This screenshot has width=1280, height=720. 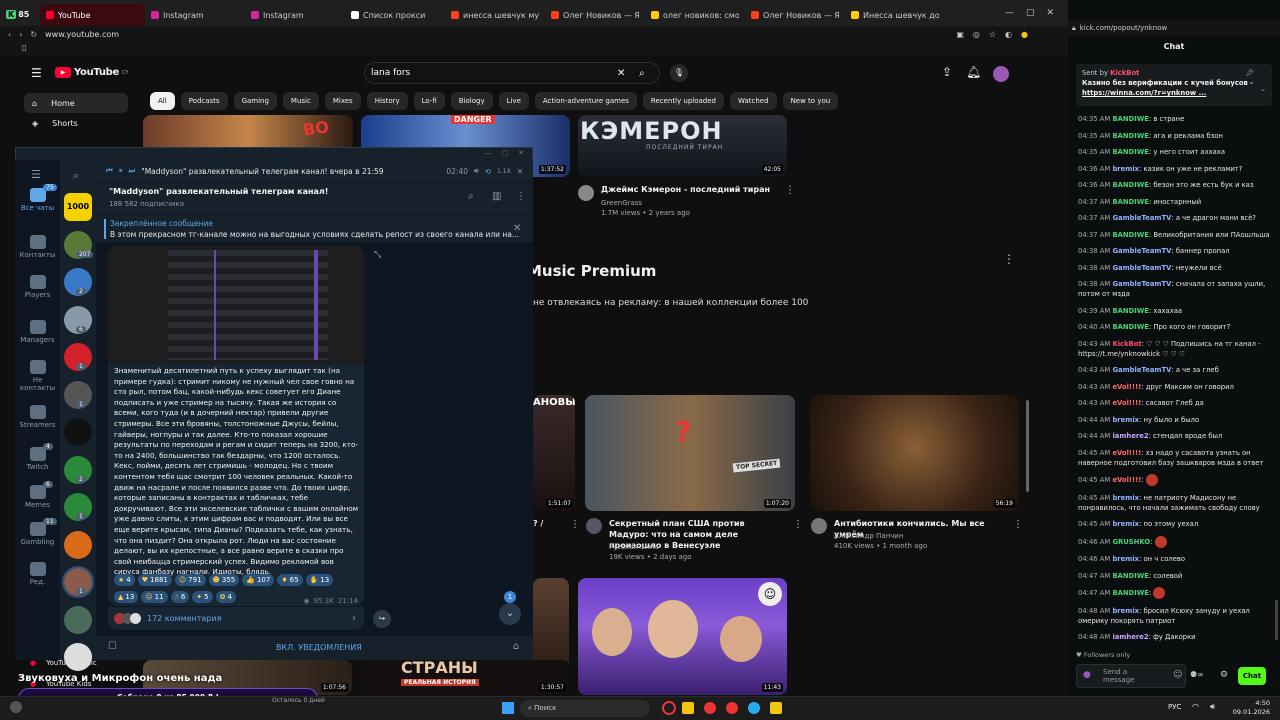 What do you see at coordinates (1001, 74) in the screenshot?
I see `avatar` at bounding box center [1001, 74].